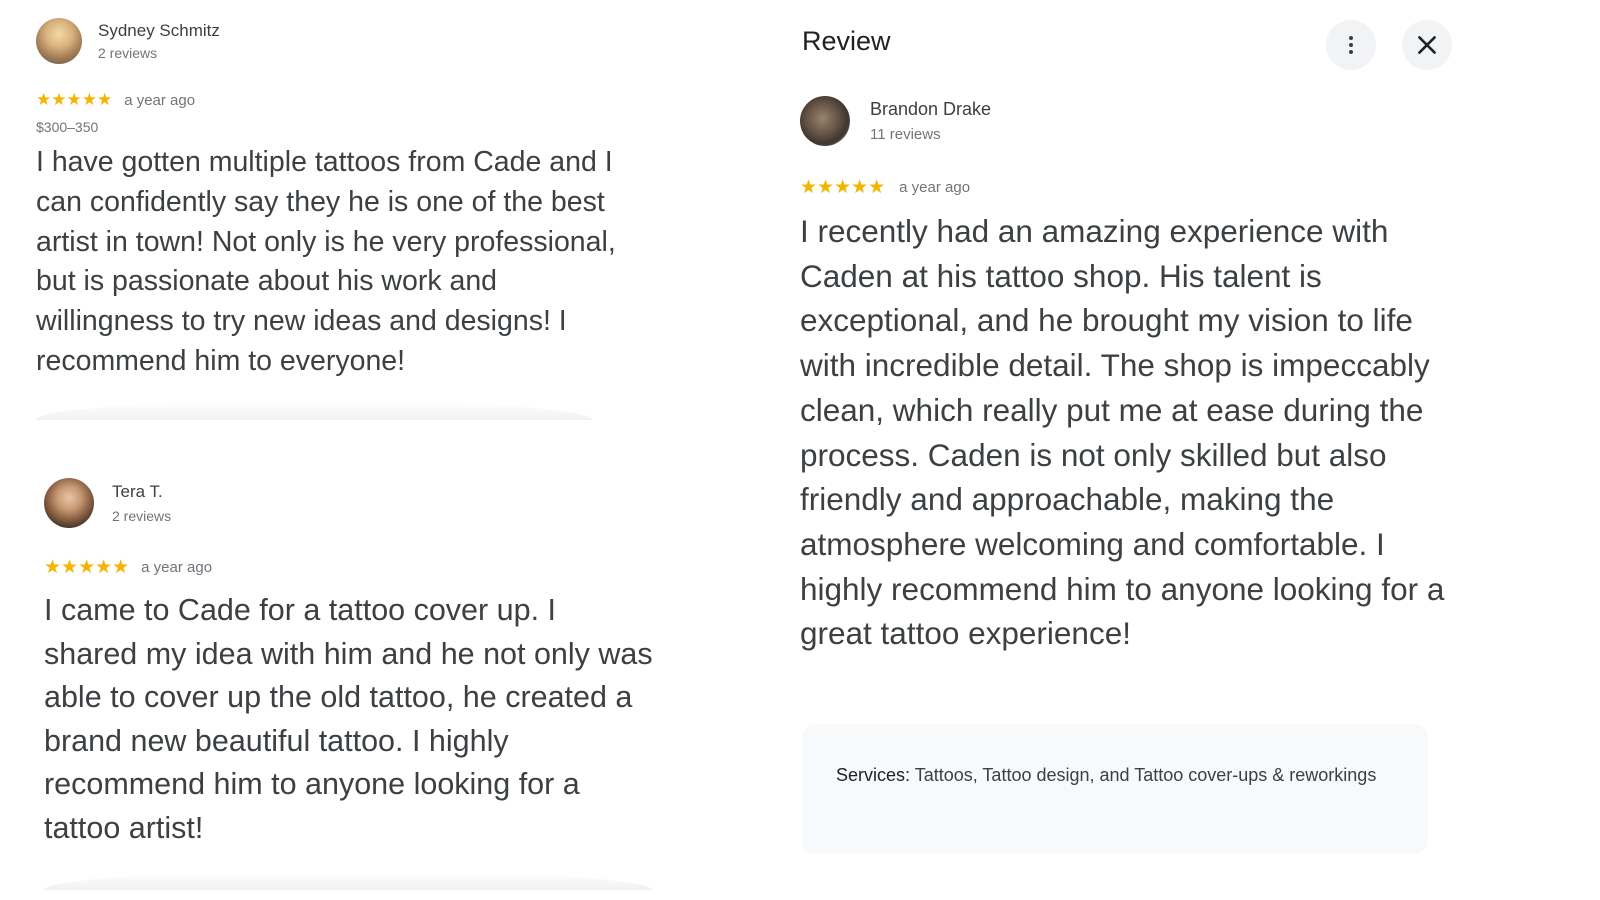 The width and height of the screenshot is (1600, 900). I want to click on reviewer-meta: Sydney Schmitz 2 reviews, so click(159, 41).